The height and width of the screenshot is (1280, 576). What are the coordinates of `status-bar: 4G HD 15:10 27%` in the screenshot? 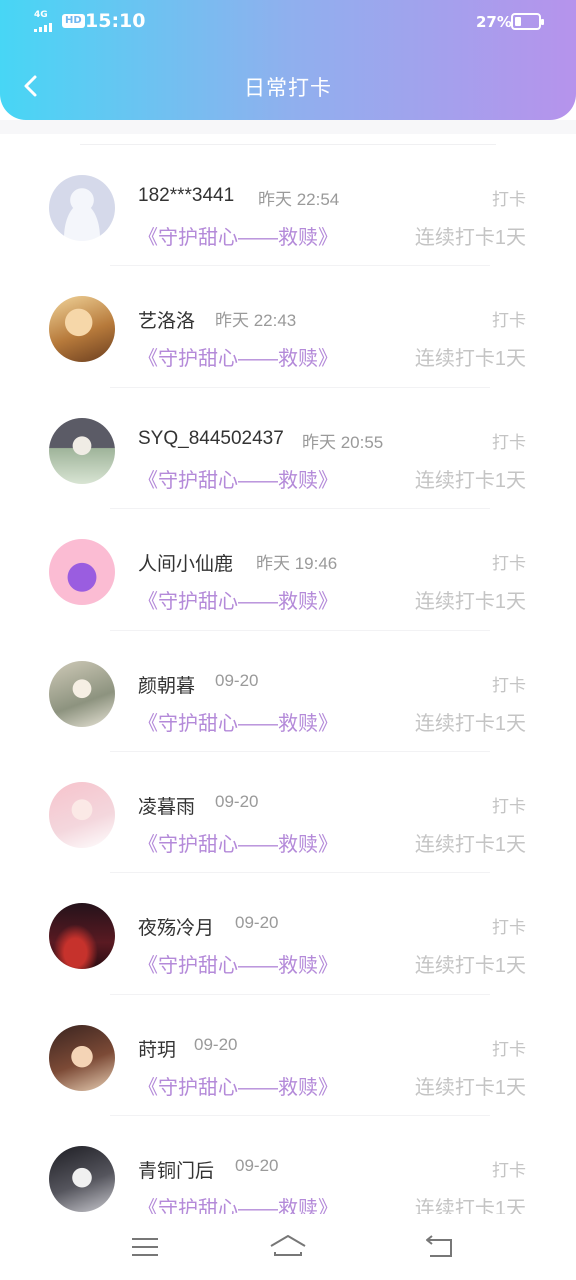 It's located at (288, 22).